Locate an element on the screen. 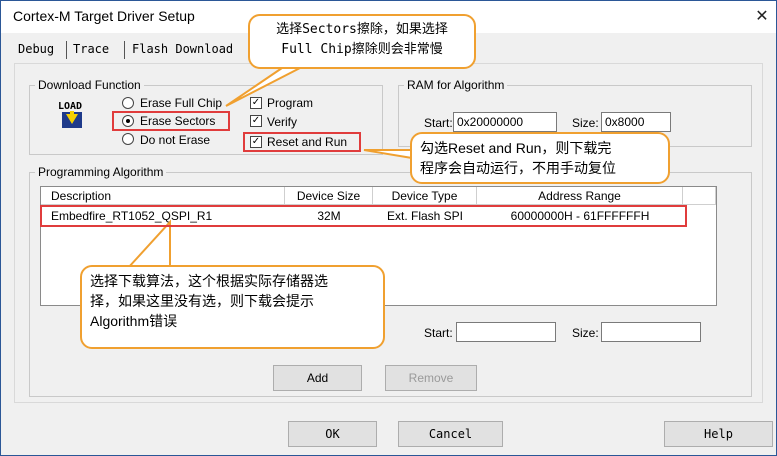 Image resolution: width=777 pixels, height=456 pixels. algo-callout-pointer is located at coordinates (149, 244).